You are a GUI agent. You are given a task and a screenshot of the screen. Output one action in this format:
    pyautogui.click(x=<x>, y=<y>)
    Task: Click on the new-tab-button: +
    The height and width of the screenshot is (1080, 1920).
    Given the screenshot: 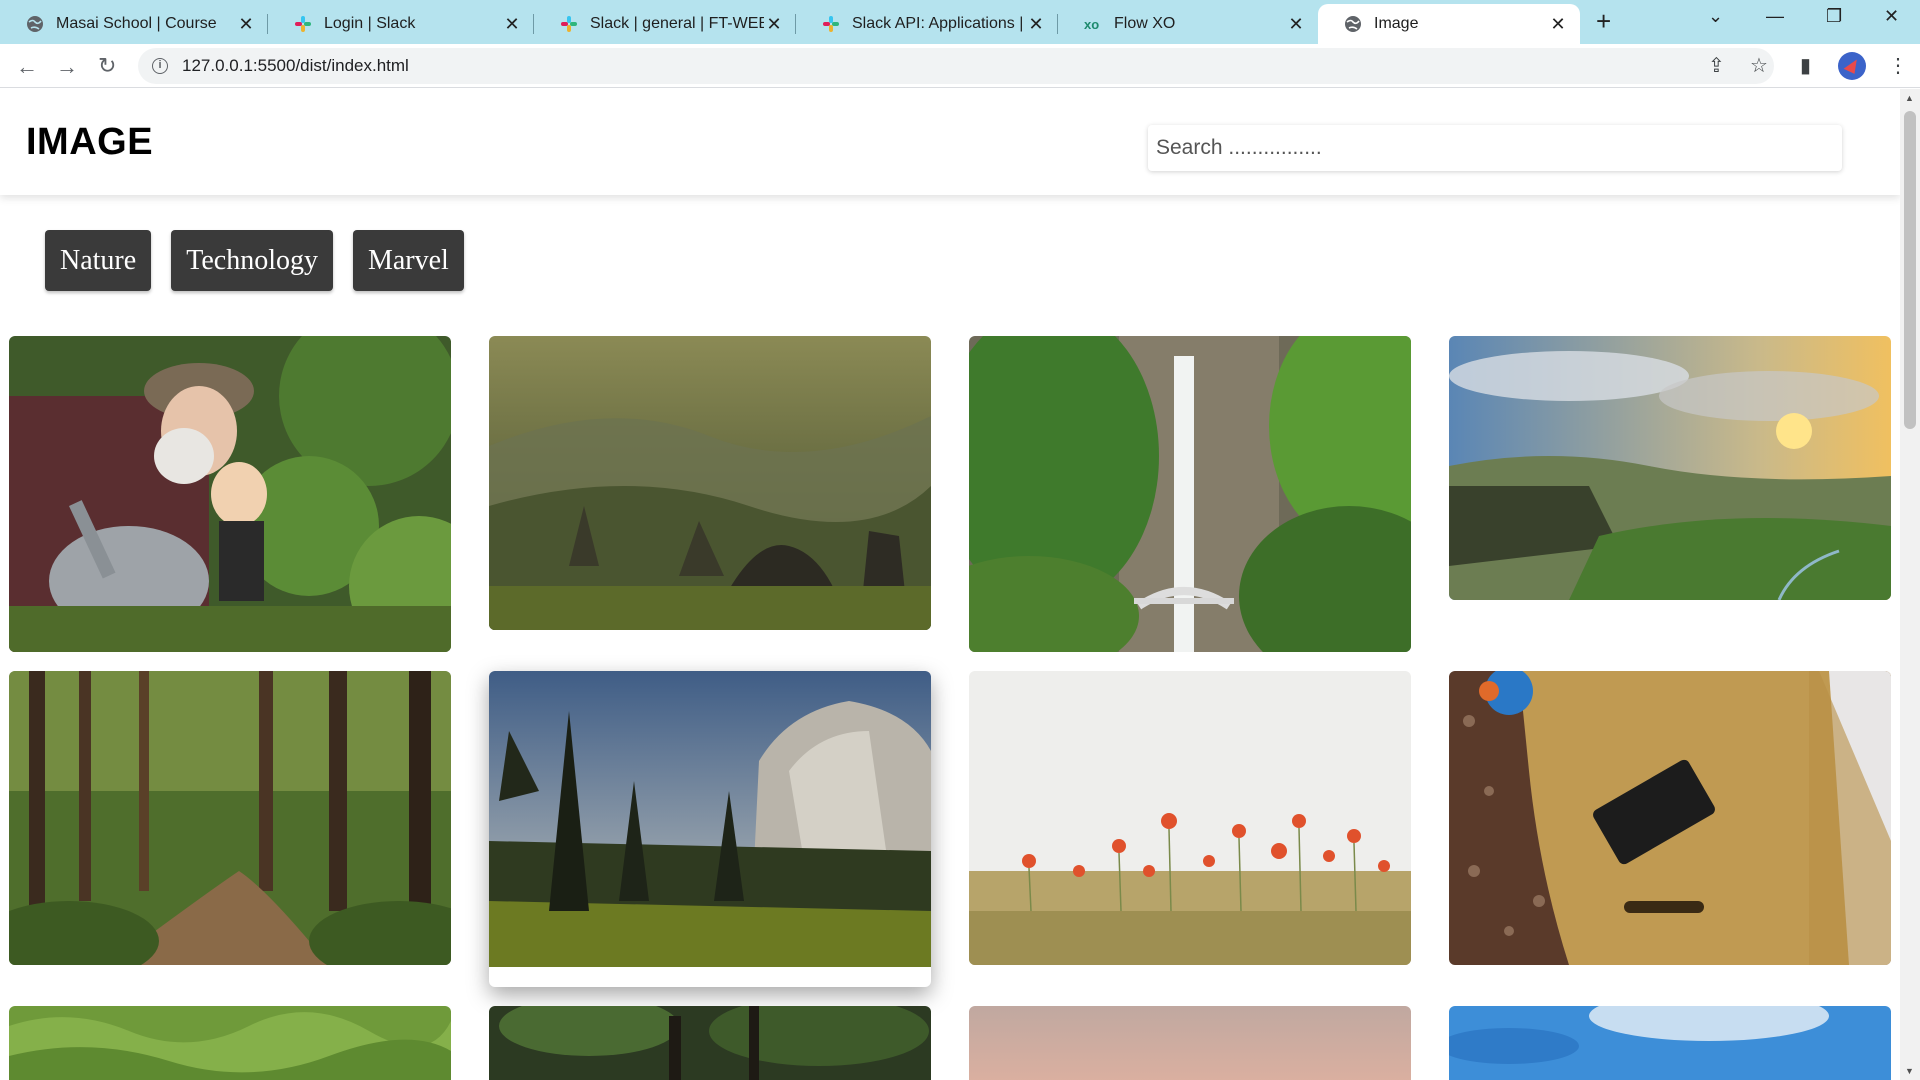 What is the action you would take?
    pyautogui.click(x=1603, y=21)
    